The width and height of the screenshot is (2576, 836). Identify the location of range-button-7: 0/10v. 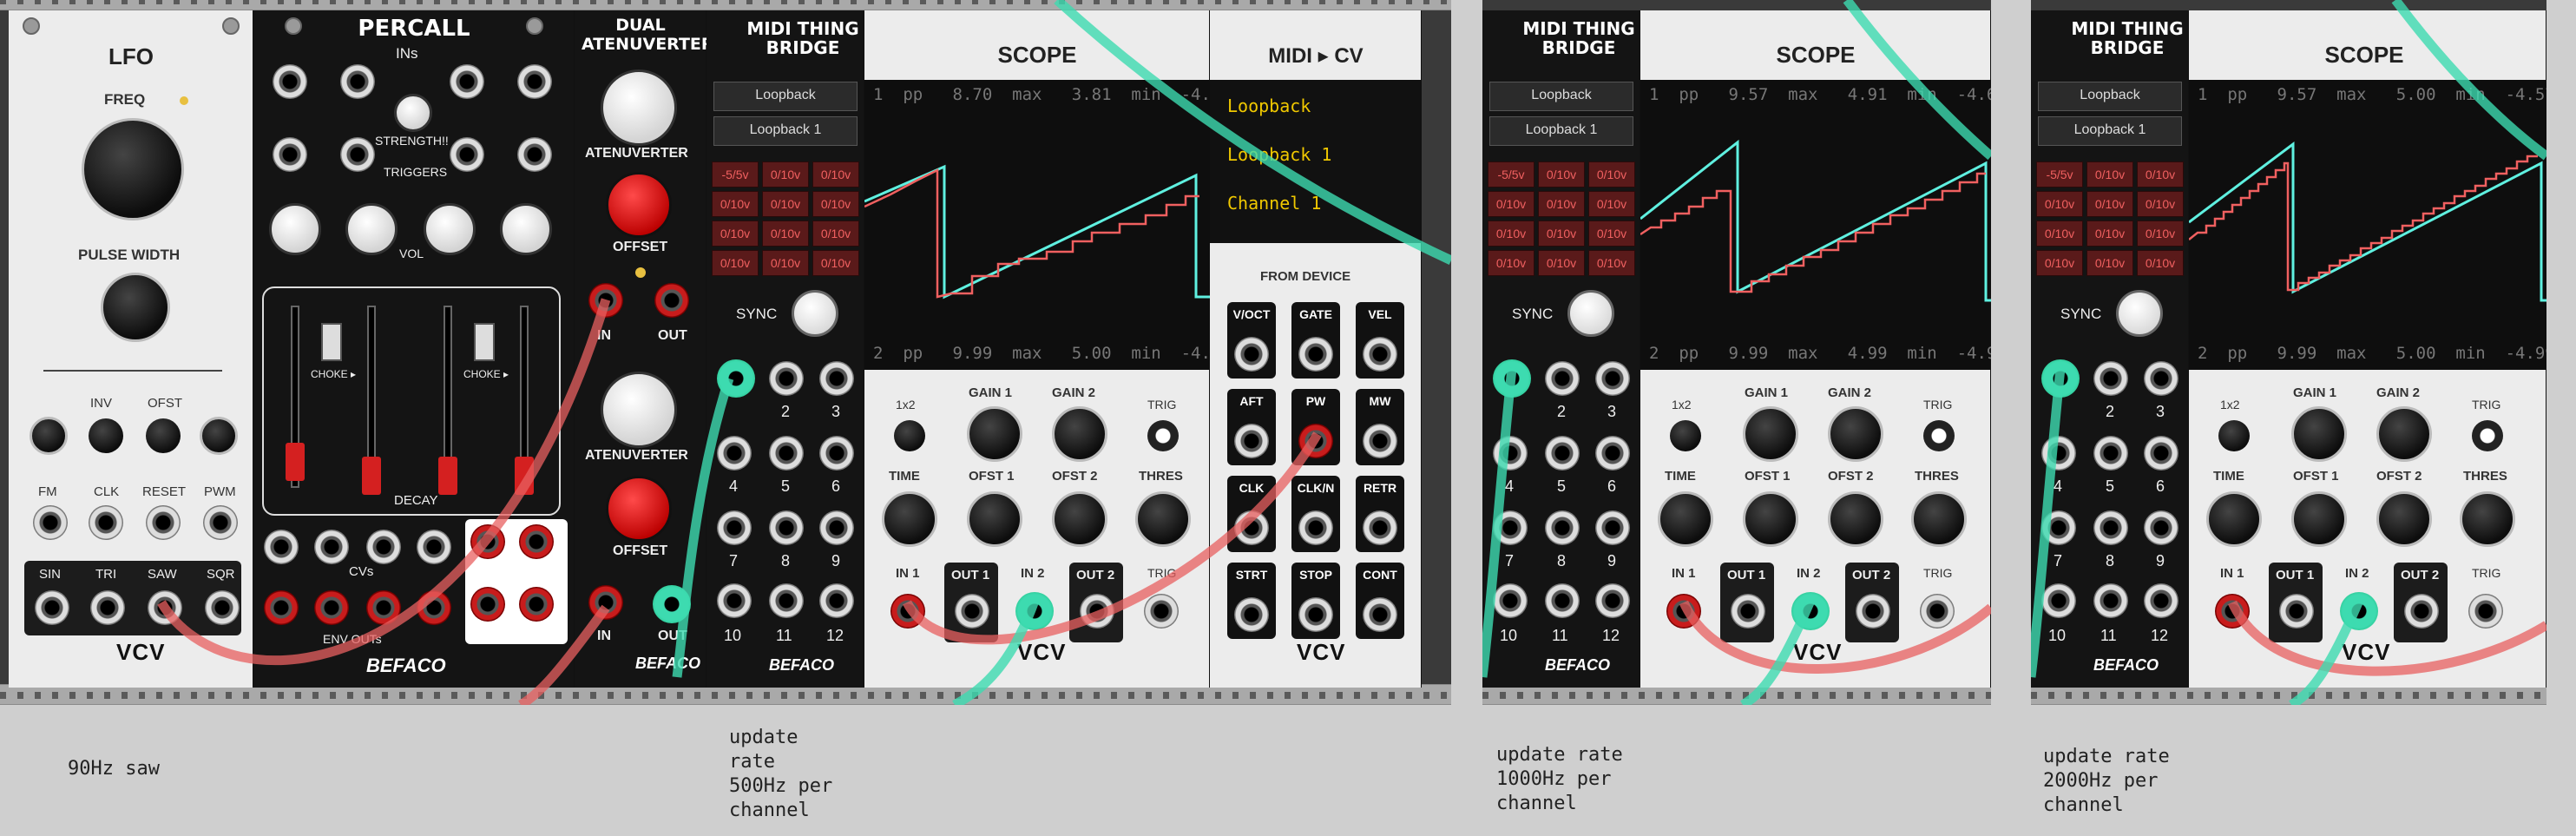
(735, 234).